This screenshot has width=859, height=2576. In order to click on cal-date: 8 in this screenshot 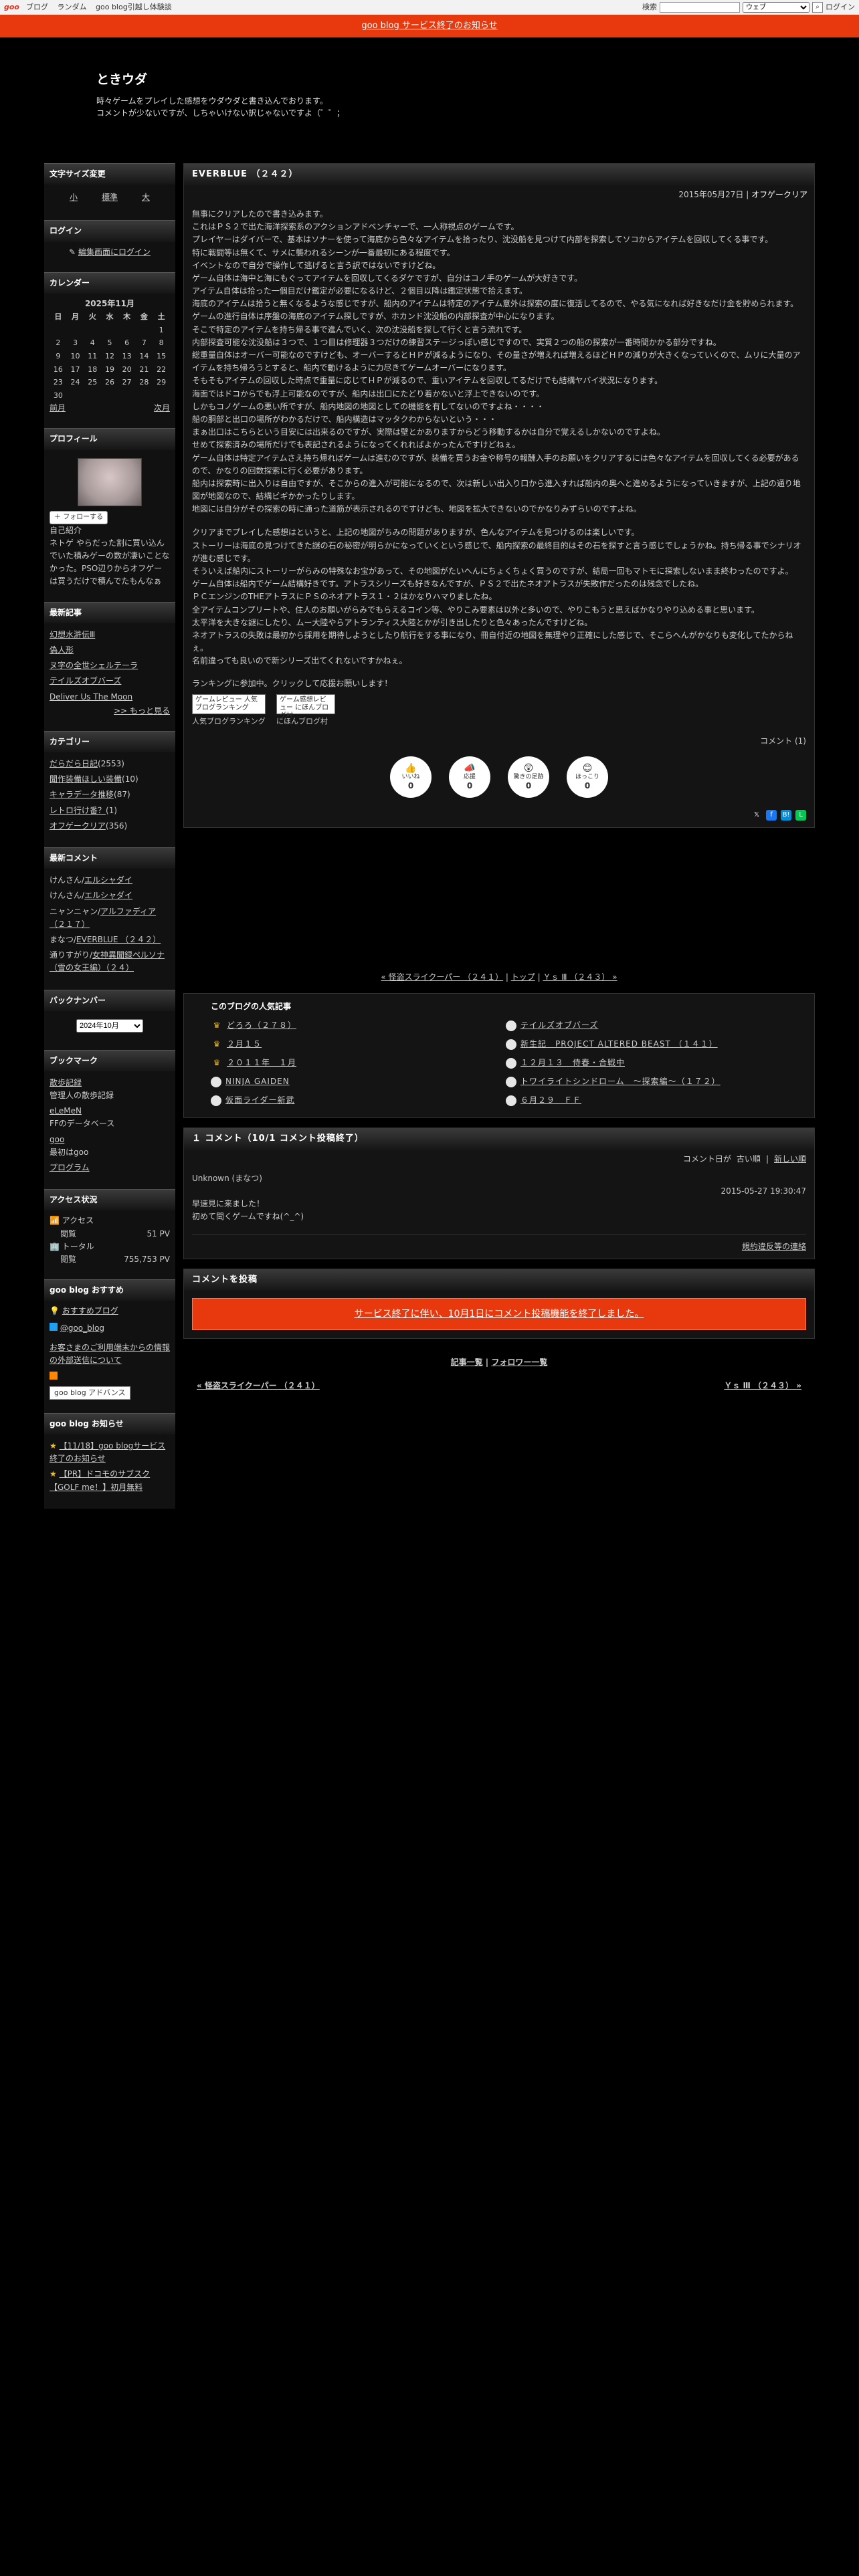, I will do `click(162, 343)`.